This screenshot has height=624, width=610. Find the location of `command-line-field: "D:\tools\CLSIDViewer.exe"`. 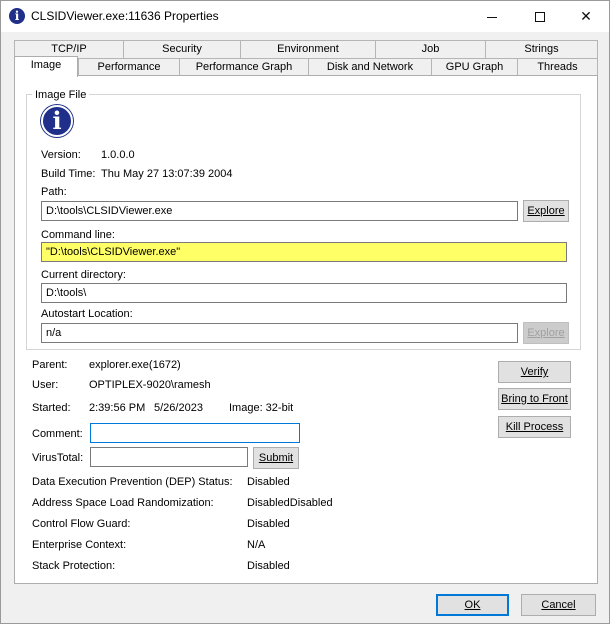

command-line-field: "D:\tools\CLSIDViewer.exe" is located at coordinates (304, 252).